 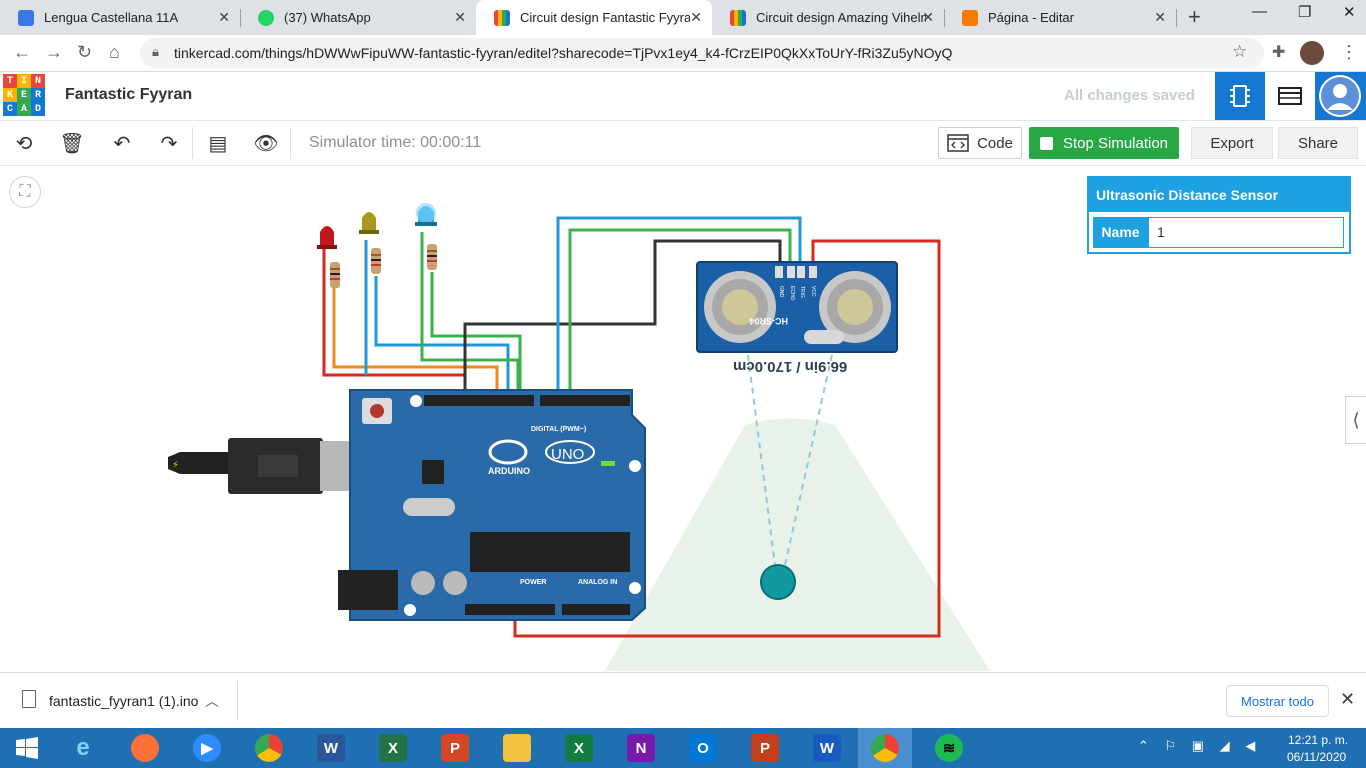 What do you see at coordinates (24, 81) in the screenshot?
I see `logo-letter: I` at bounding box center [24, 81].